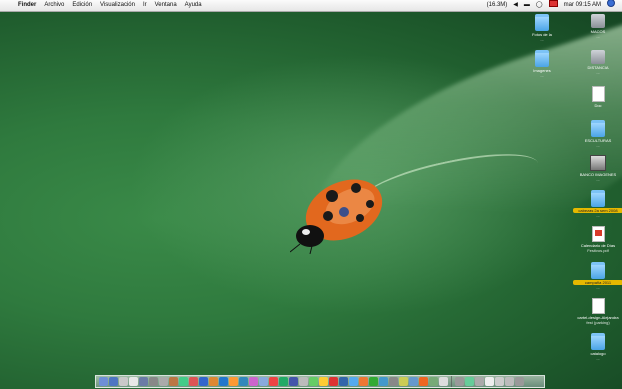 This screenshot has height=389, width=622. What do you see at coordinates (598, 250) in the screenshot?
I see `desktop-icon-sublabel: Festivos.pdf` at bounding box center [598, 250].